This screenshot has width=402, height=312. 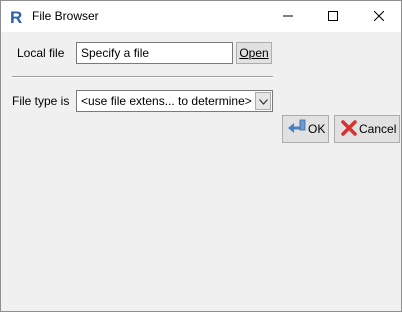 I want to click on maximize-button, so click(x=332, y=16).